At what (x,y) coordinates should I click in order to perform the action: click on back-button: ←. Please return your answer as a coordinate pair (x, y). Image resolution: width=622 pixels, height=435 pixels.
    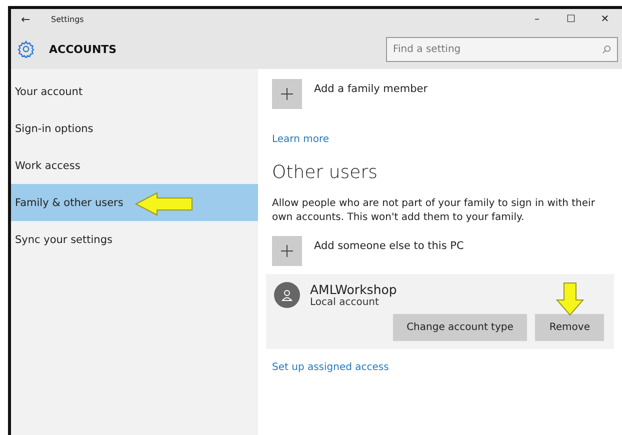
    Looking at the image, I should click on (36, 19).